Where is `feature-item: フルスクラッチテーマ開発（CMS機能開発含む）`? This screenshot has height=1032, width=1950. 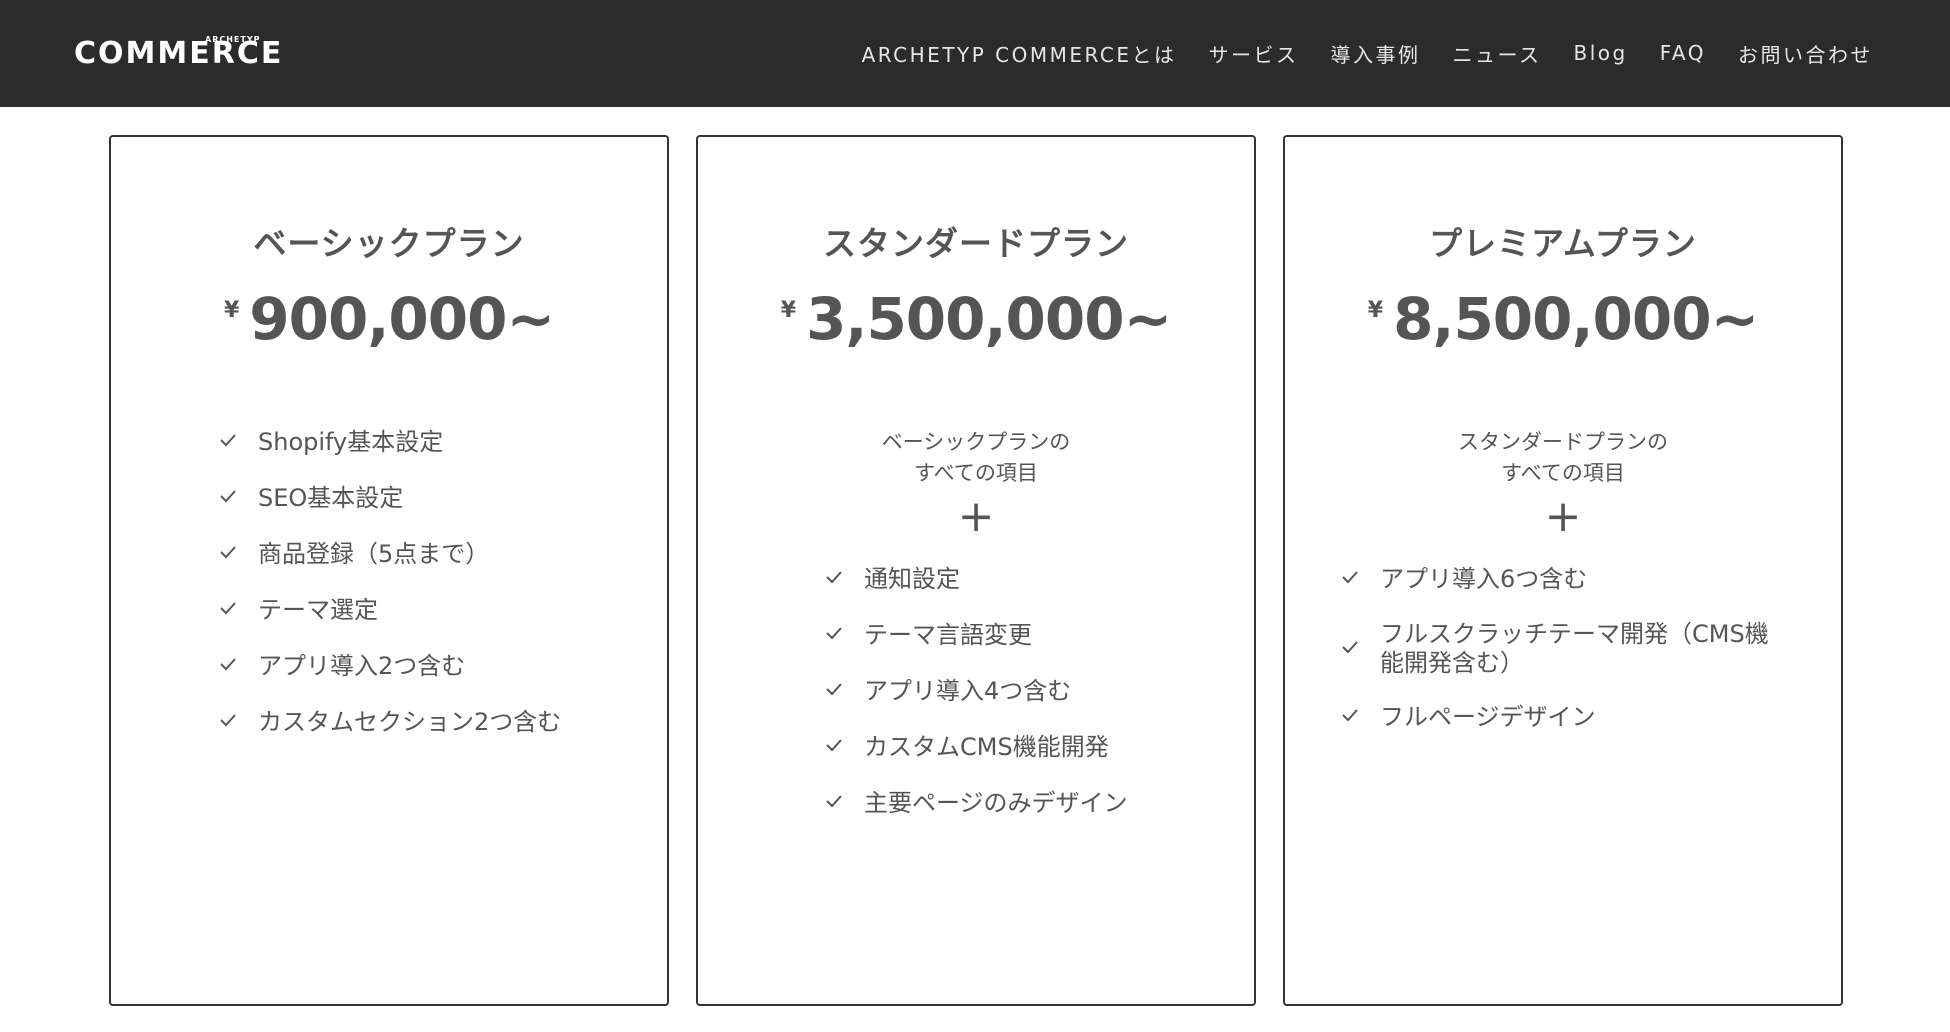 feature-item: フルスクラッチテーマ開発（CMS機能開発含む） is located at coordinates (1562, 649).